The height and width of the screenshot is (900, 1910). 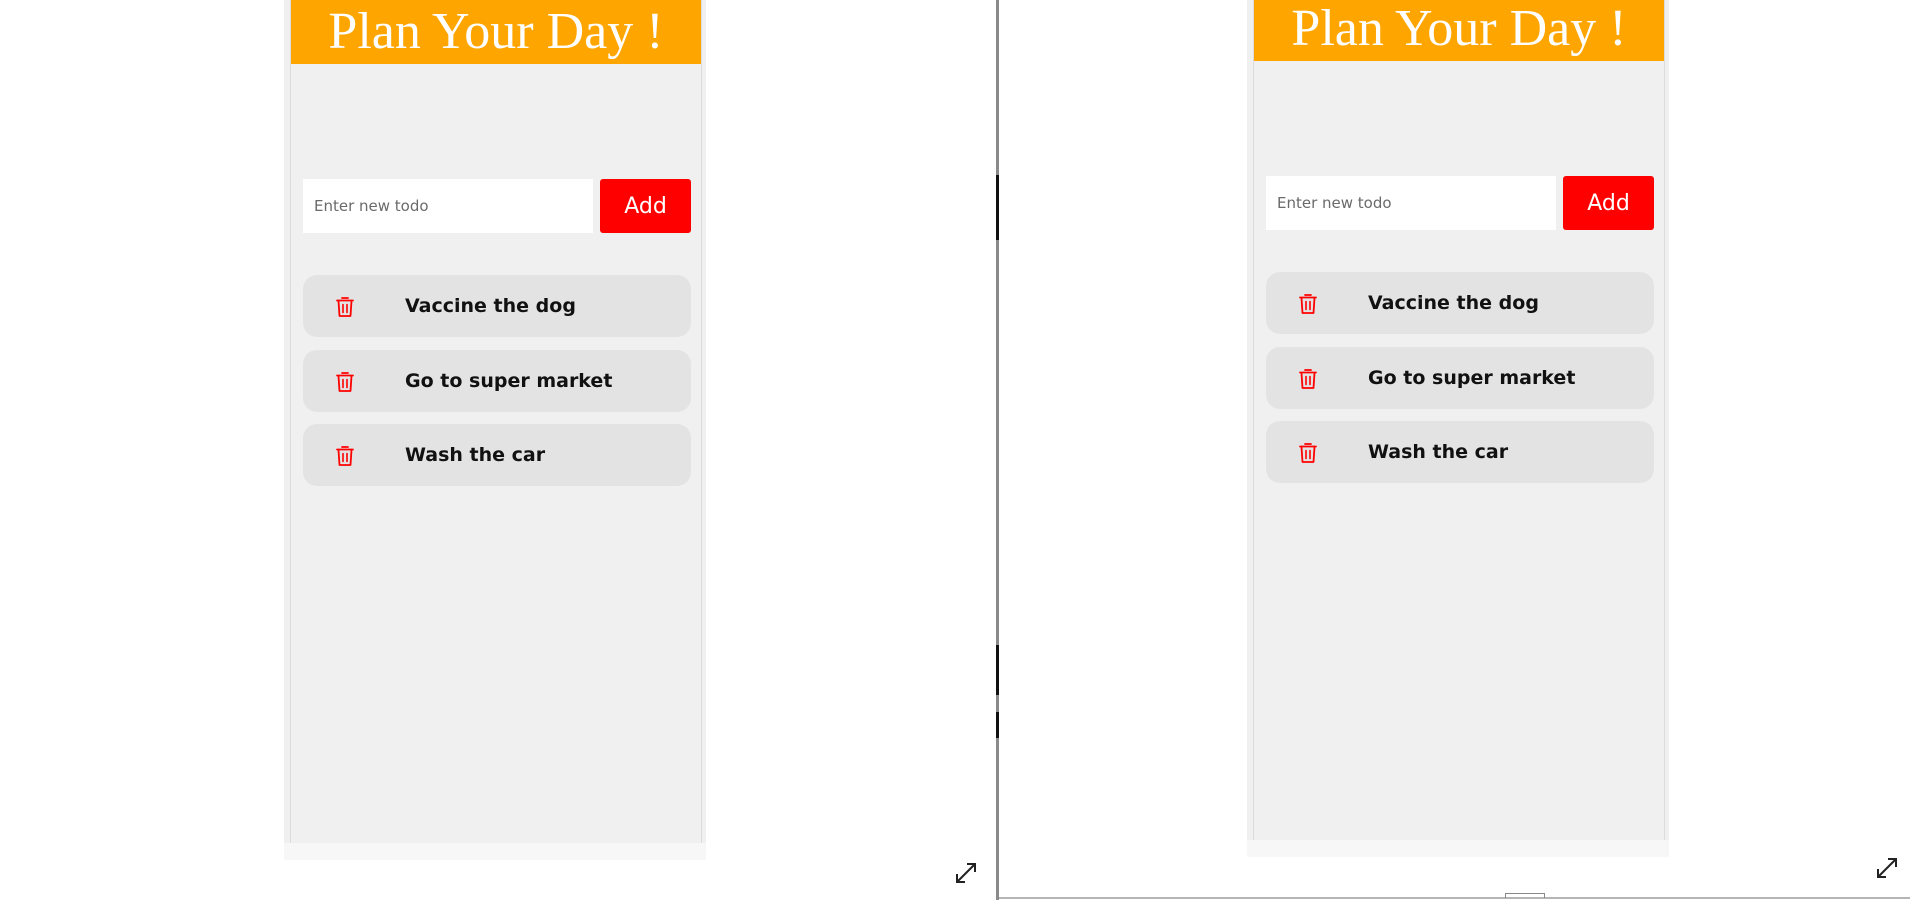 I want to click on right-pane-bottom-border, so click(x=1454, y=898).